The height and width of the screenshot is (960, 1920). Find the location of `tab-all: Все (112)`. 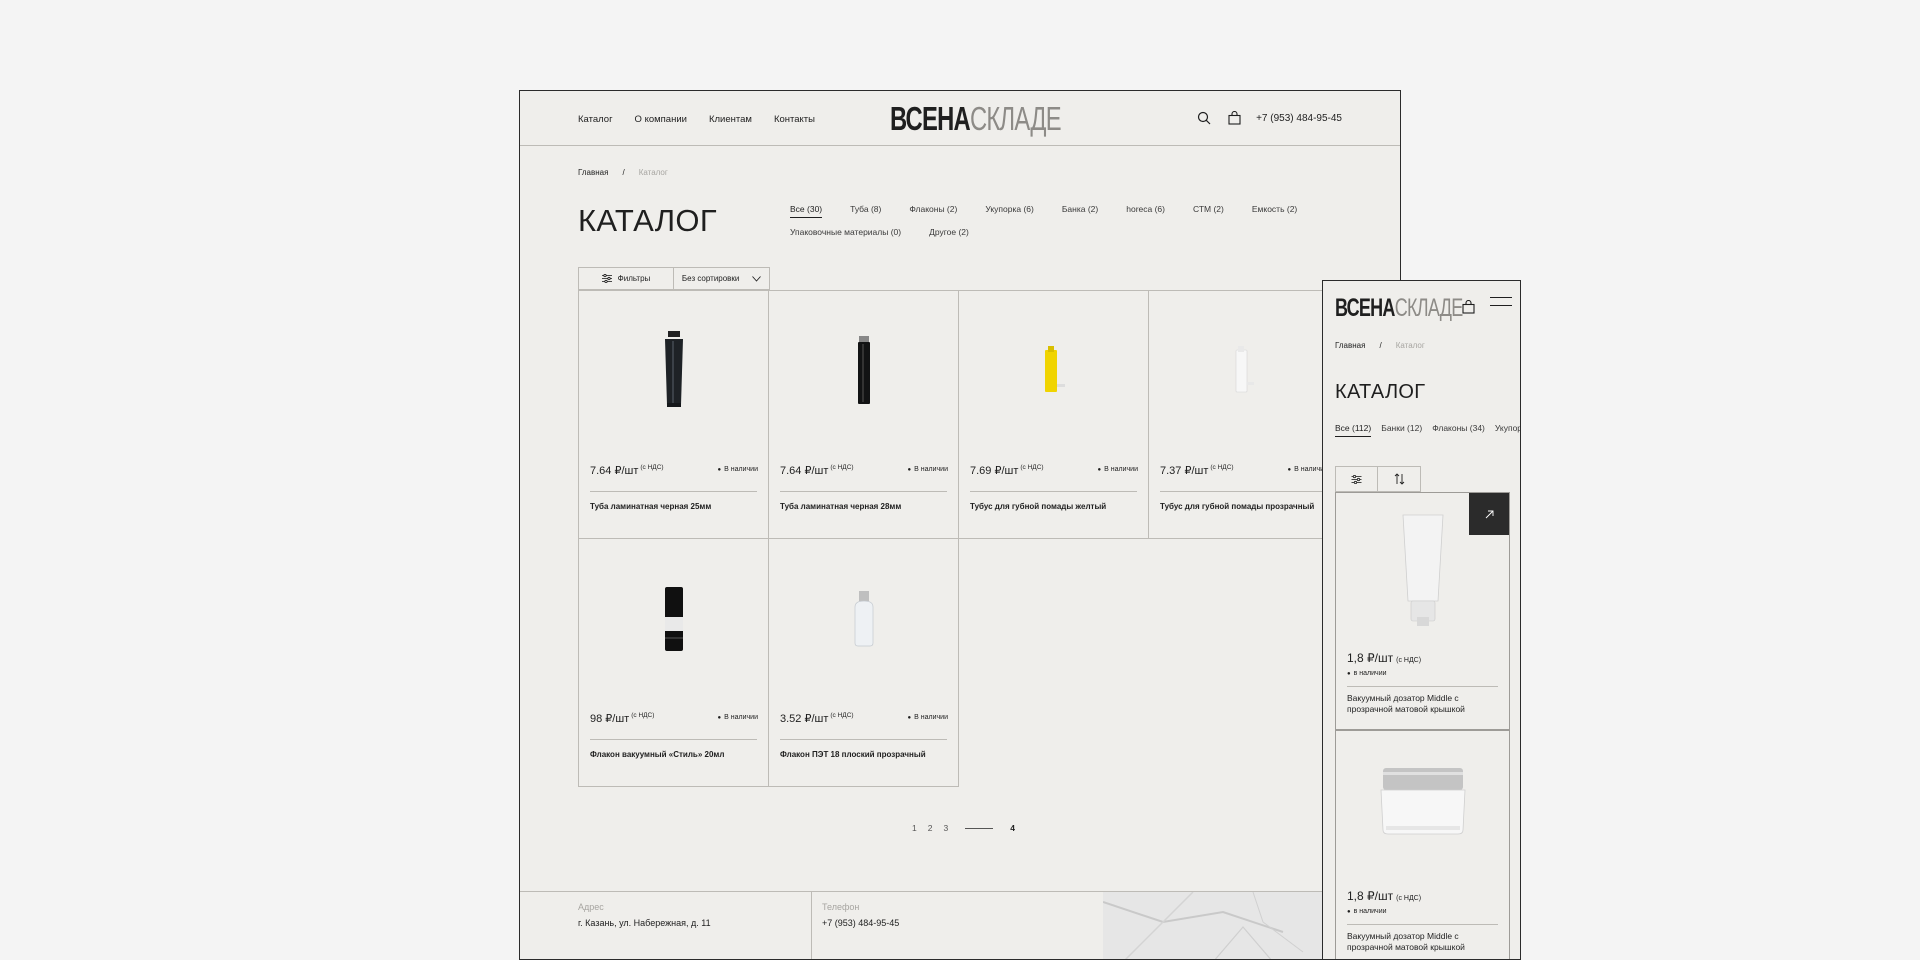

tab-all: Все (112) is located at coordinates (1353, 430).